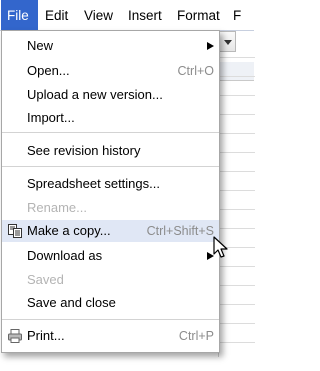 The image size is (320, 371). What do you see at coordinates (40, 45) in the screenshot?
I see `menu-item-label: New` at bounding box center [40, 45].